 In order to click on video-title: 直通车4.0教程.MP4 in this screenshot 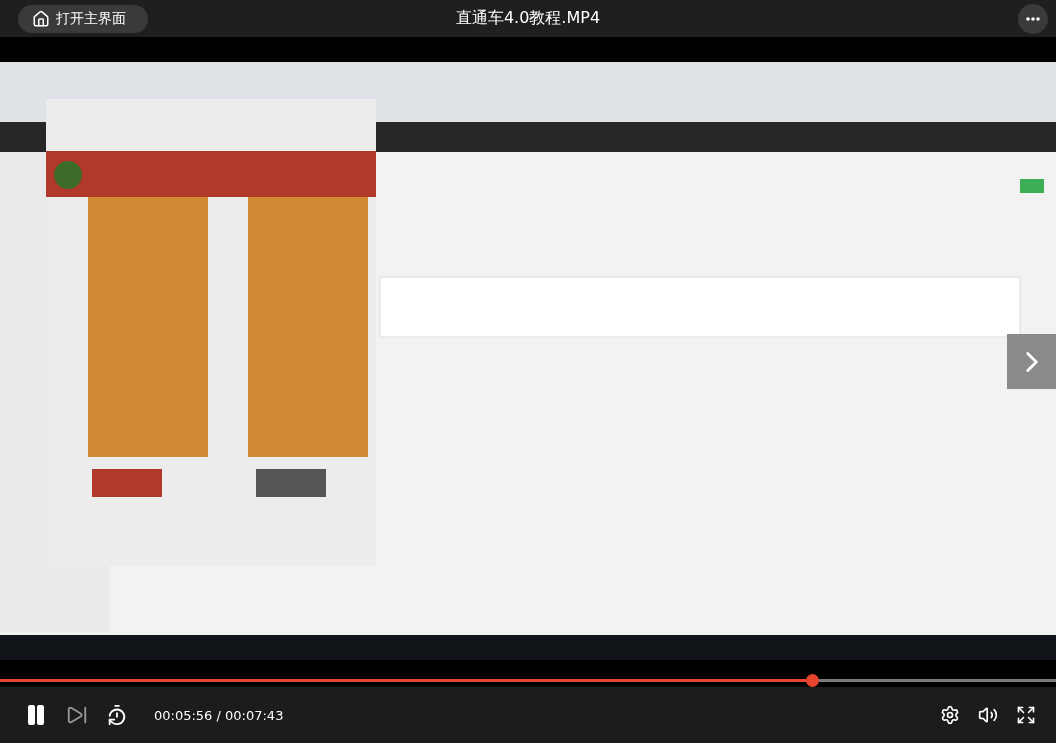, I will do `click(528, 17)`.